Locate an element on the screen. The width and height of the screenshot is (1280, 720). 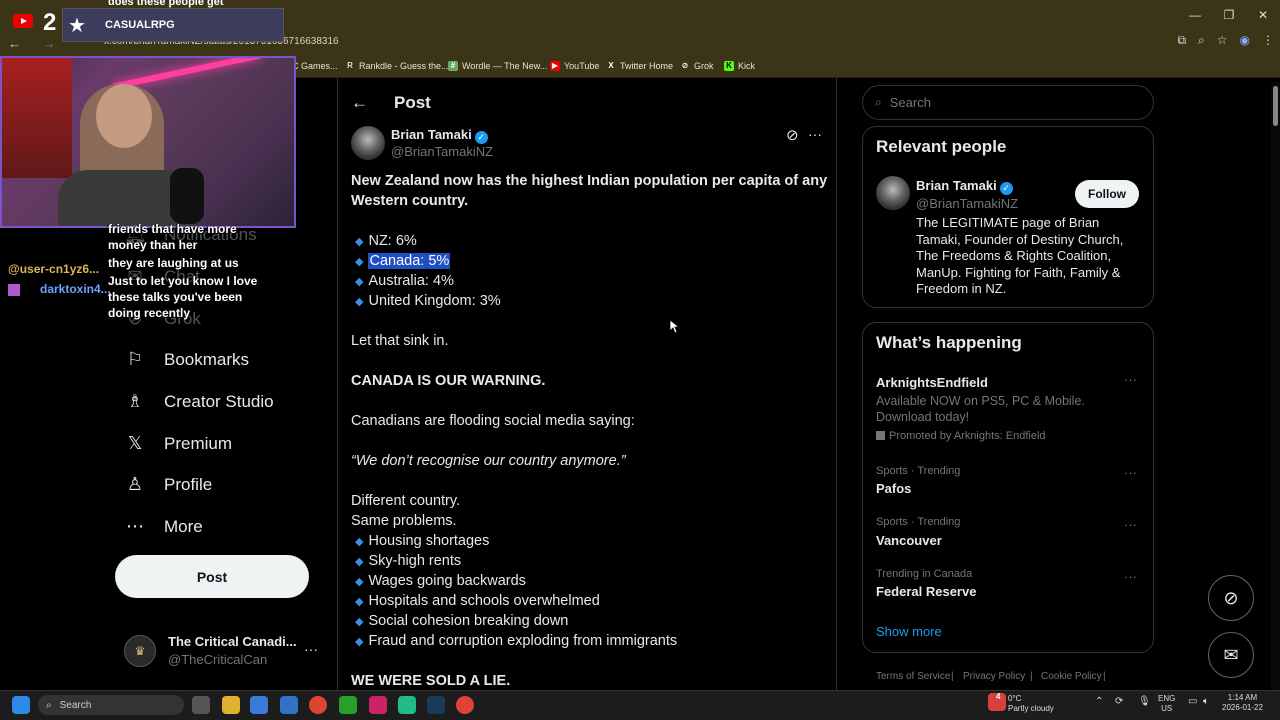
windows-start-icon is located at coordinates (21, 705).